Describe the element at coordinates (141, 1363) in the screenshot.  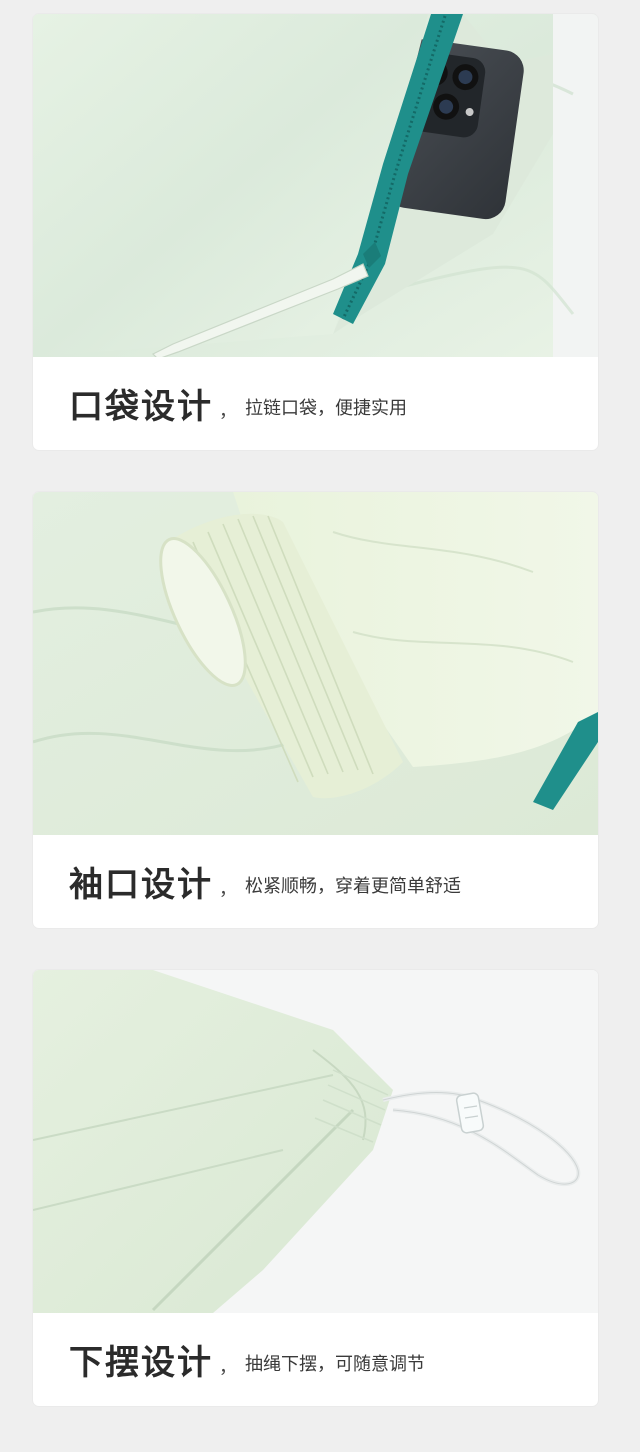
I see `section-title: 下摆设计` at that location.